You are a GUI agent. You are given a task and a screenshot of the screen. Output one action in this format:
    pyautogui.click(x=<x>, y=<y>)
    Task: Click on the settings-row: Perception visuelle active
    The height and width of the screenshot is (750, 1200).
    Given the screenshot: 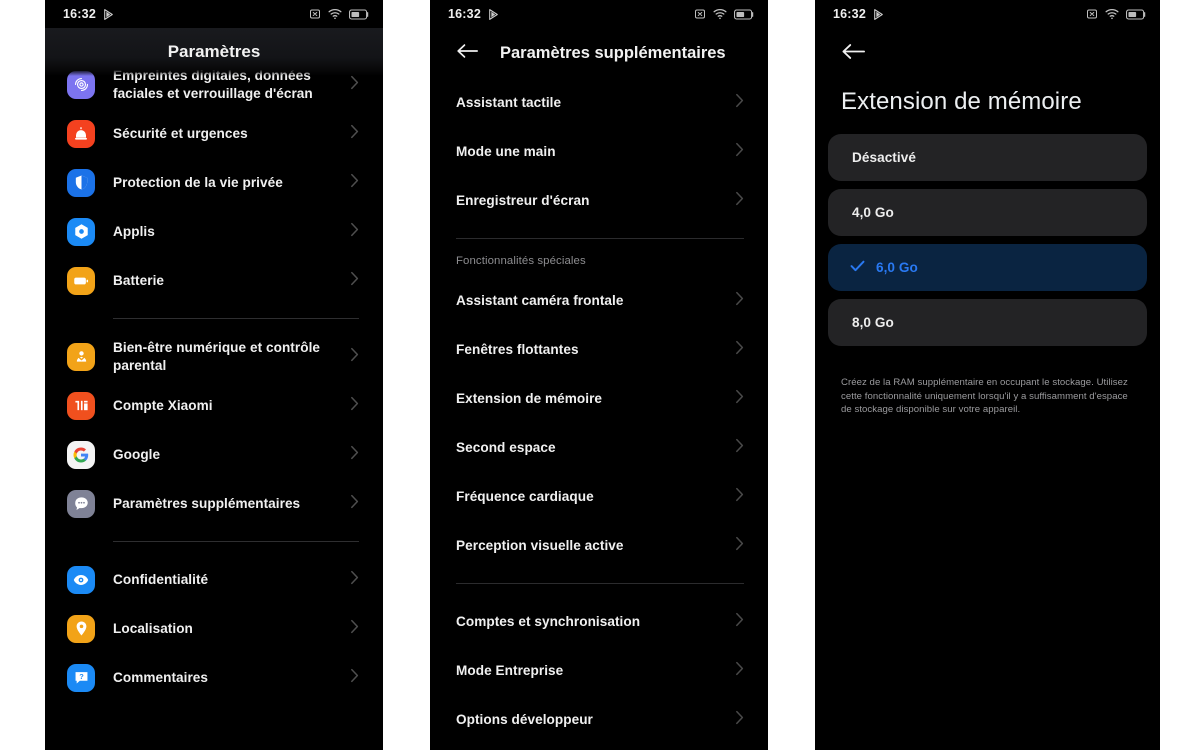 What is the action you would take?
    pyautogui.click(x=599, y=545)
    